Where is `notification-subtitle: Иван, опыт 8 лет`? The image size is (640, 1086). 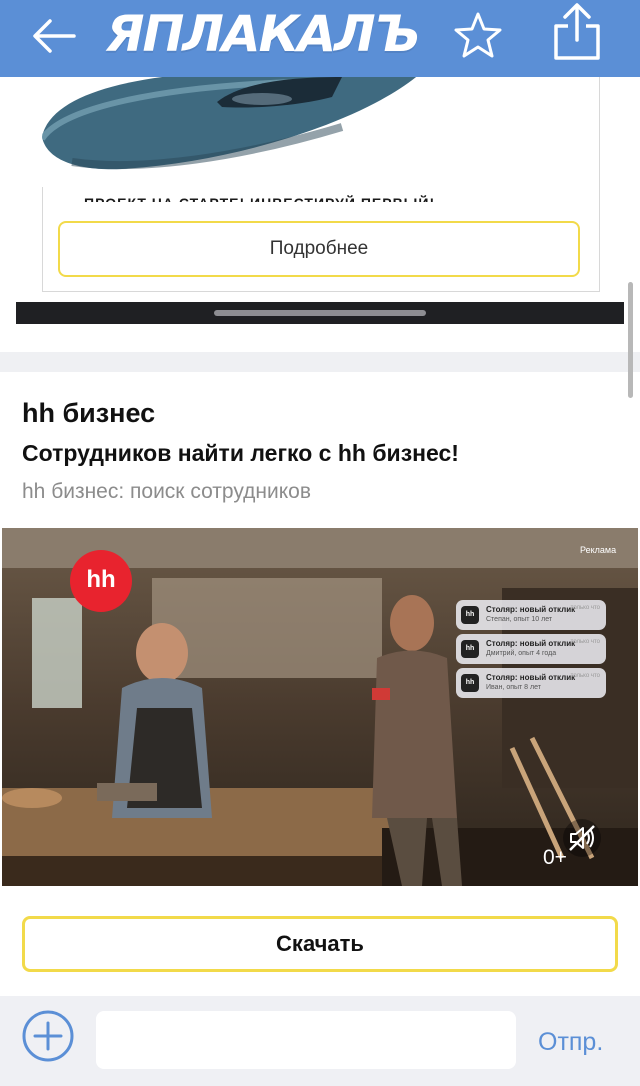
notification-subtitle: Иван, опыт 8 лет is located at coordinates (513, 687).